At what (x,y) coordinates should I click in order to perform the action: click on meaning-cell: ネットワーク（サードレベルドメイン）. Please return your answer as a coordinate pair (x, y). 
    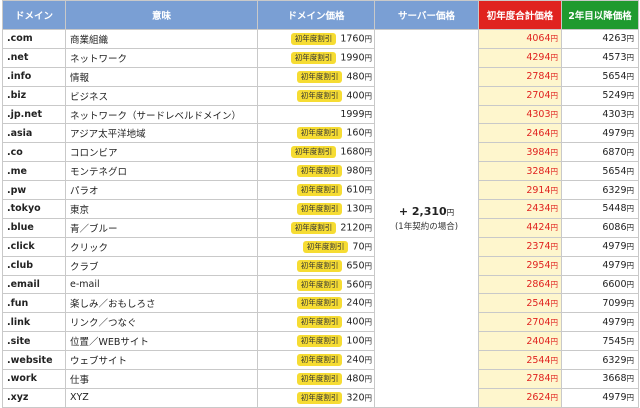
    Looking at the image, I should click on (161, 114).